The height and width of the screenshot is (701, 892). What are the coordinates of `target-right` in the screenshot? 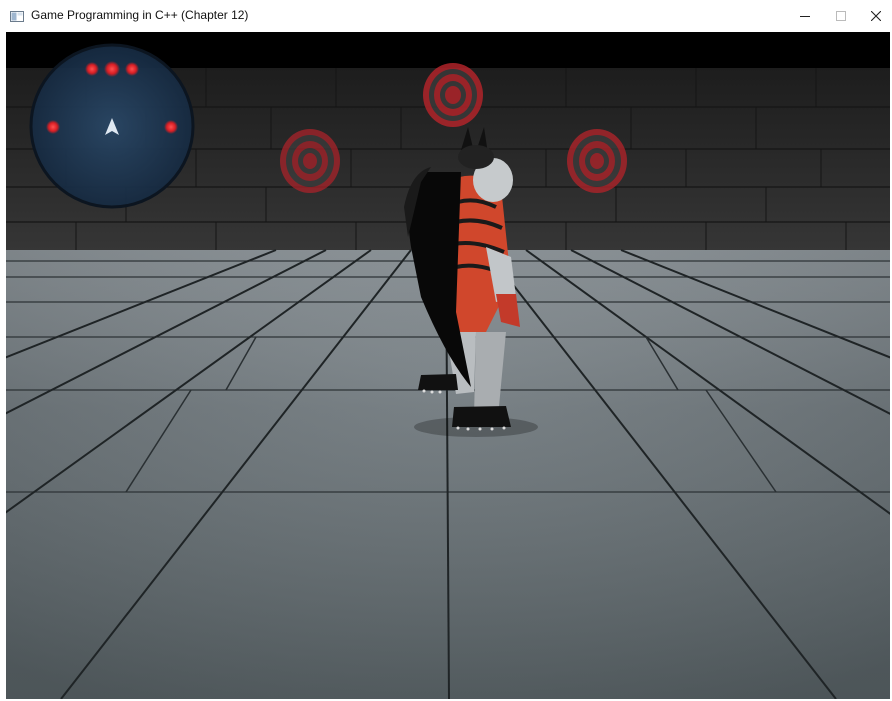 It's located at (597, 161).